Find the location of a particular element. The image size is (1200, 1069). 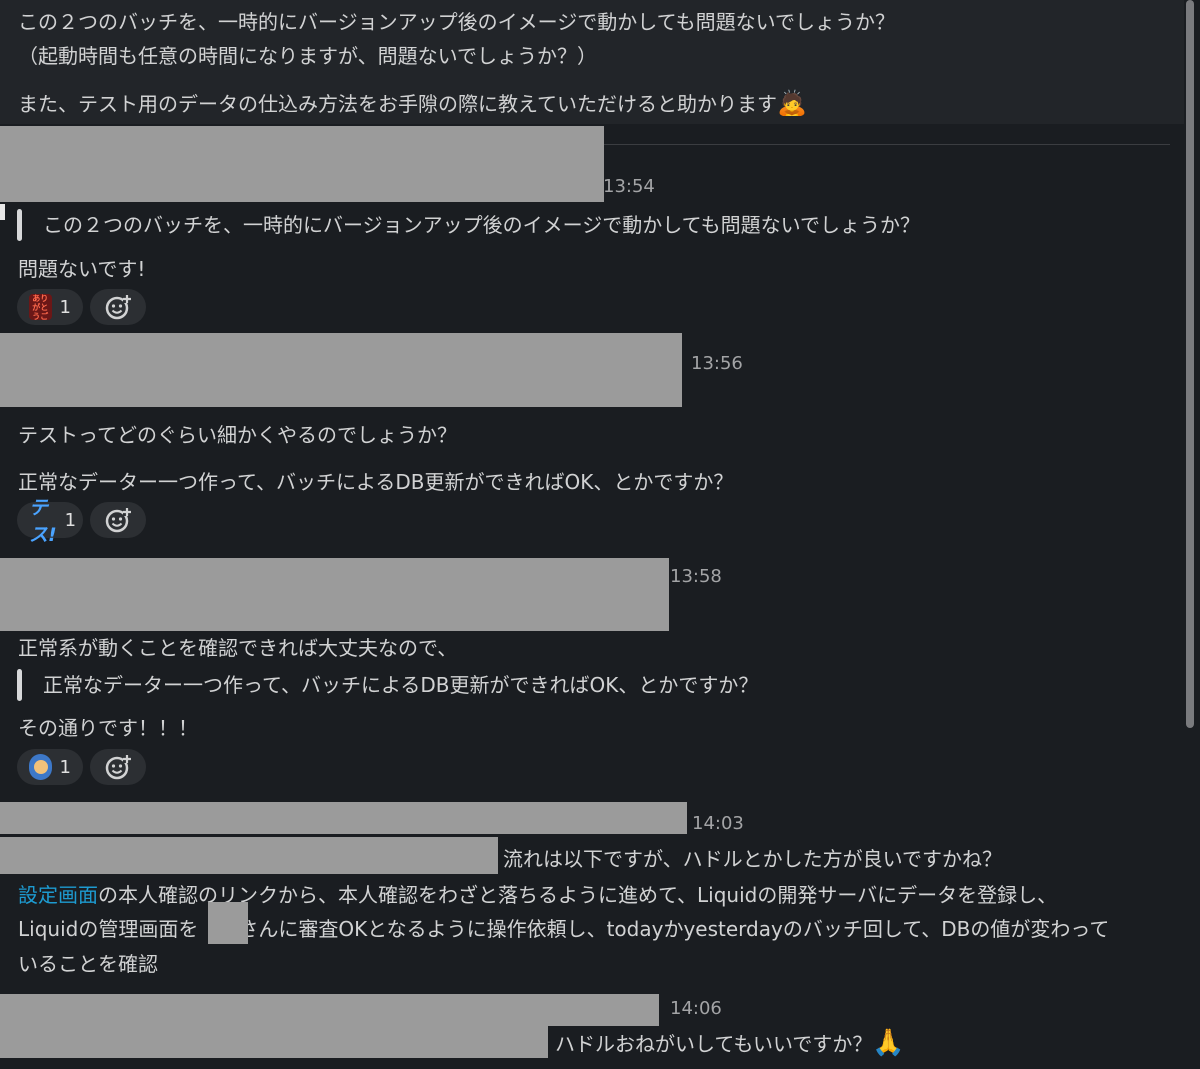

message-text: ハドルおねがいしてもいいですか？🙏 is located at coordinates (730, 1043).